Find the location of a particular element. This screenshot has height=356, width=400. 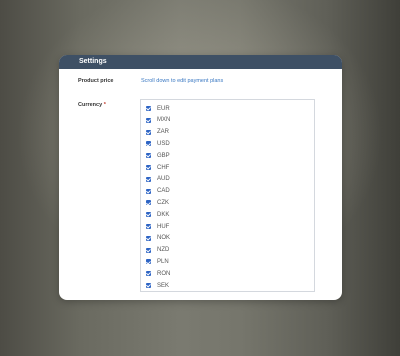

product-price-label: Product price is located at coordinates (96, 81).